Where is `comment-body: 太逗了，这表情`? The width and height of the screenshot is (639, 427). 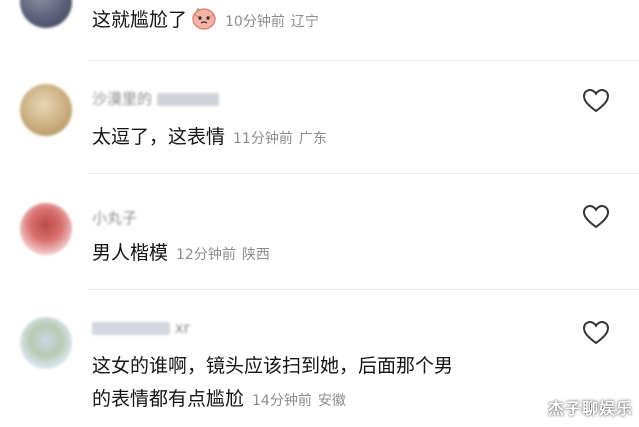
comment-body: 太逗了，这表情 is located at coordinates (159, 137).